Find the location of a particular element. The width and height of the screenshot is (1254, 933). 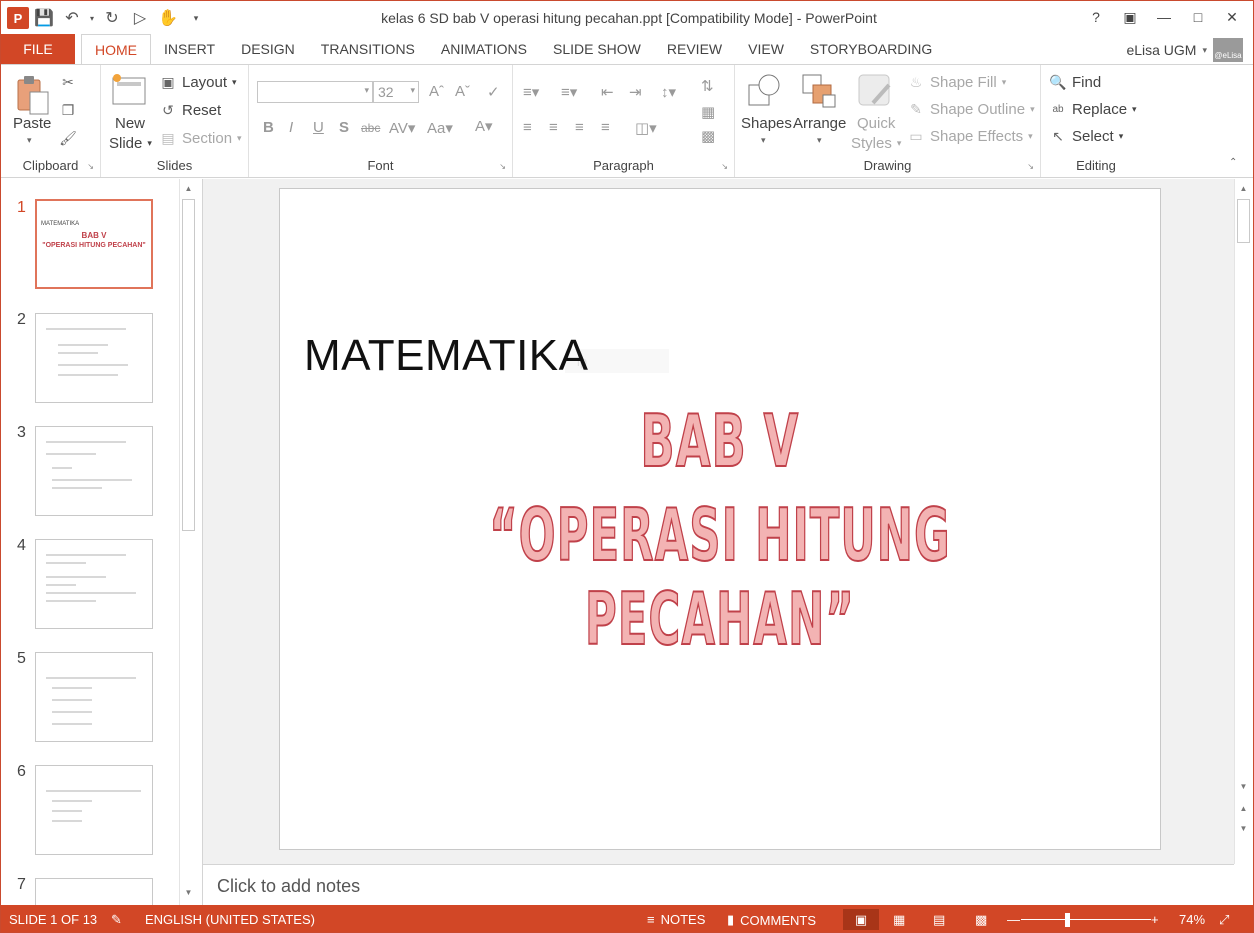

character-spacing-icon: AV▾ is located at coordinates (402, 128).